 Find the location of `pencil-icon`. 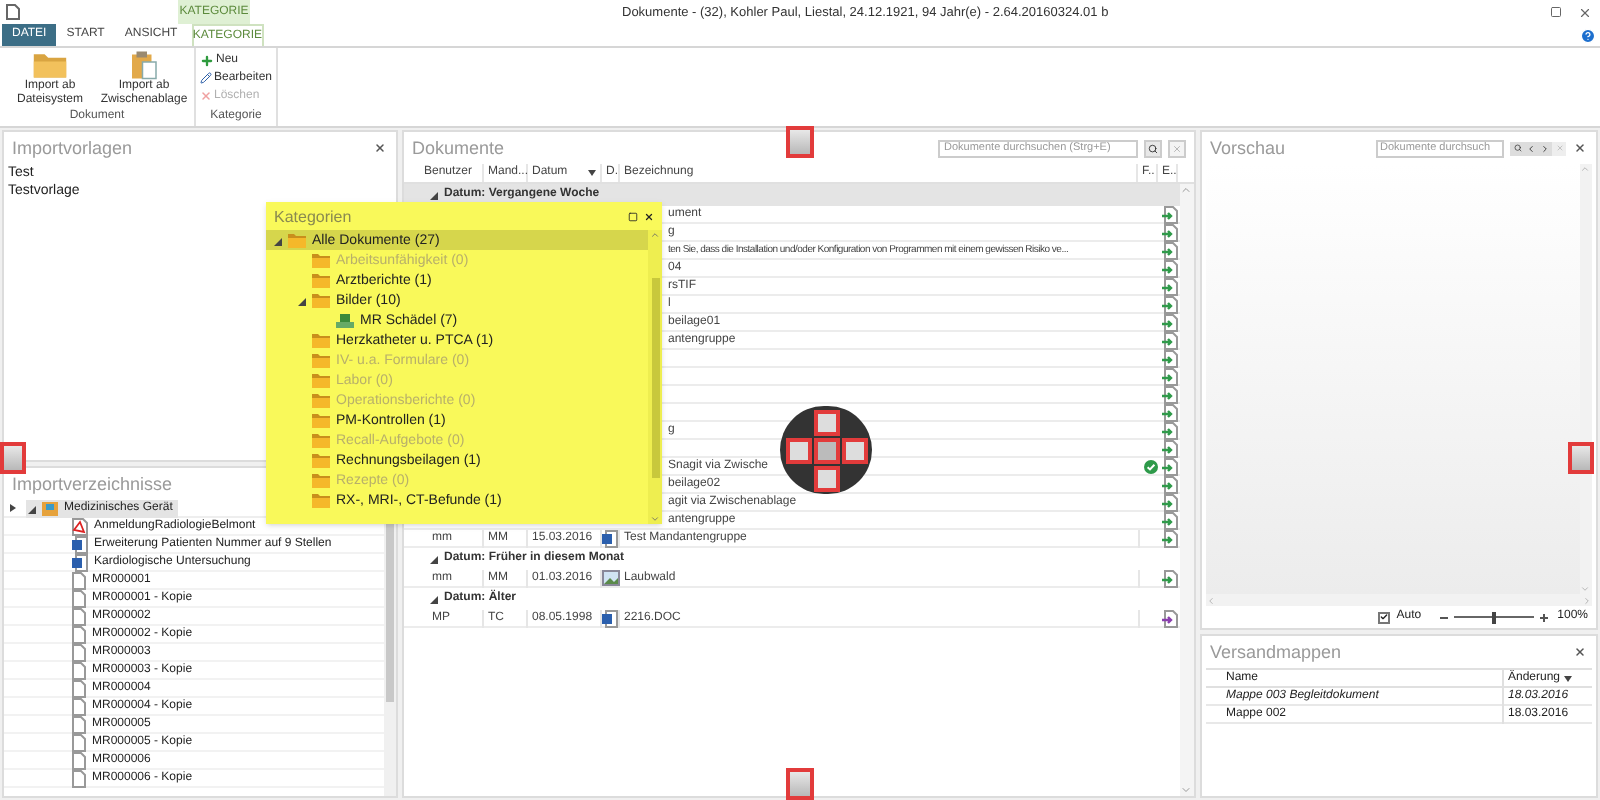

pencil-icon is located at coordinates (206, 78).